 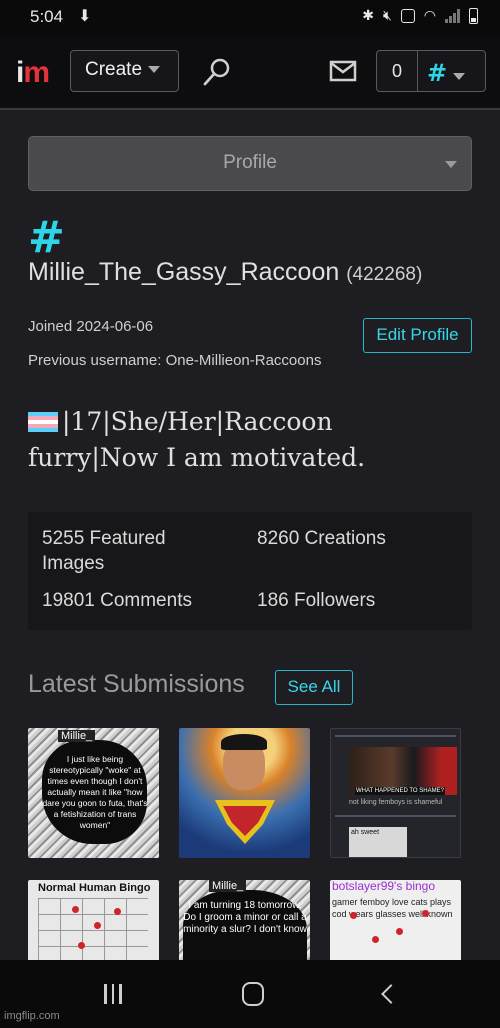 I want to click on create-button: Create, so click(x=124, y=71).